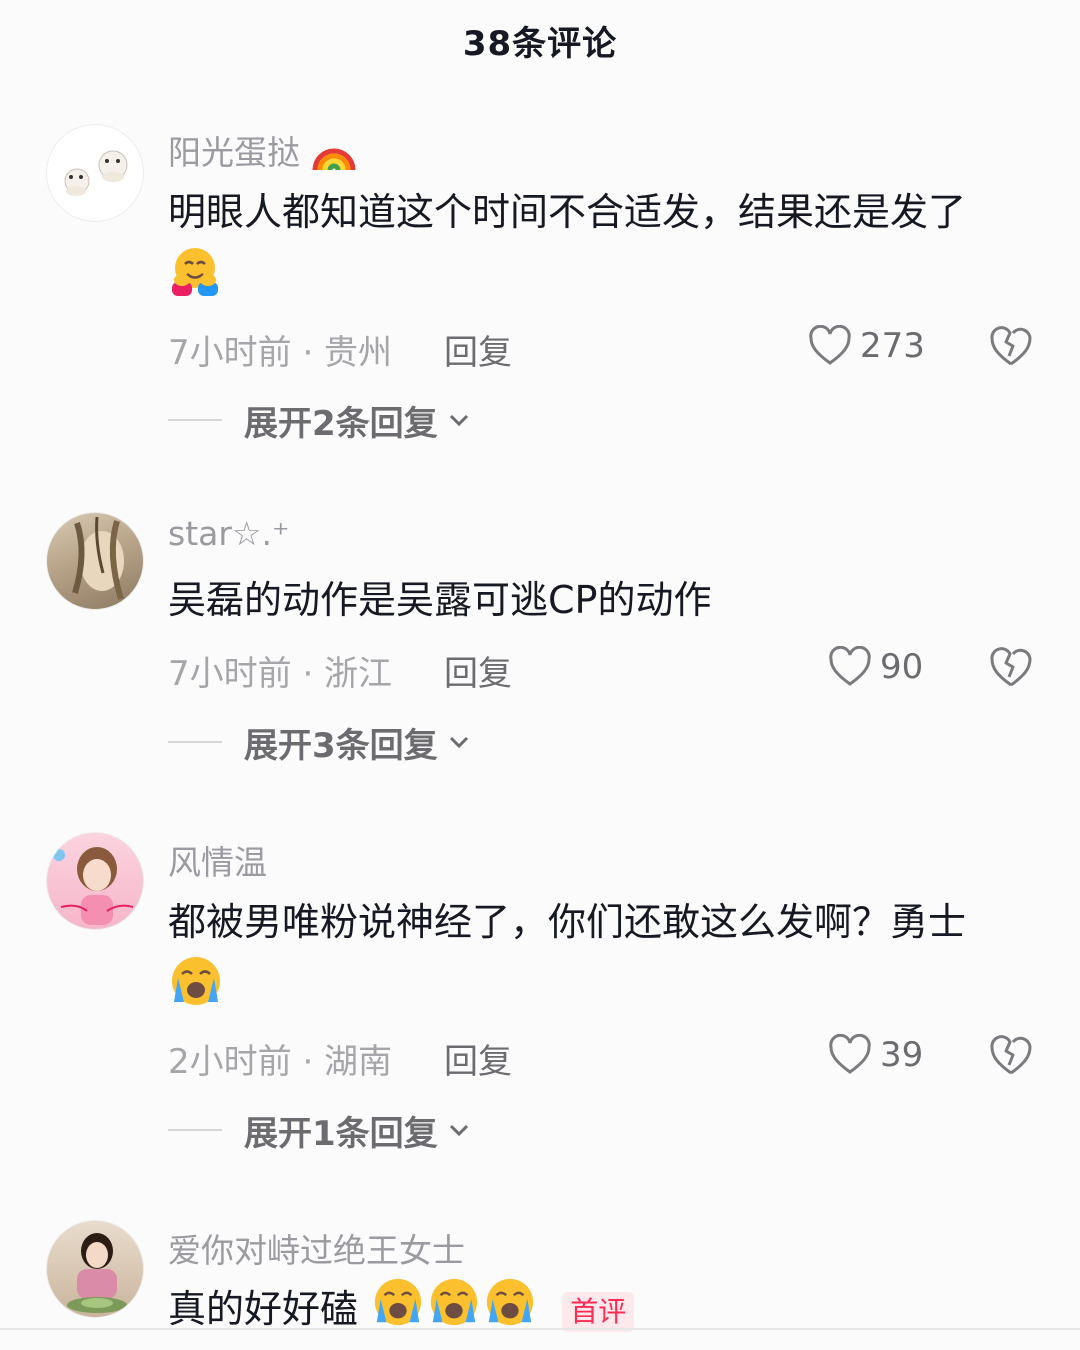 The width and height of the screenshot is (1080, 1350). What do you see at coordinates (902, 1055) in the screenshot?
I see `like-count: 39` at bounding box center [902, 1055].